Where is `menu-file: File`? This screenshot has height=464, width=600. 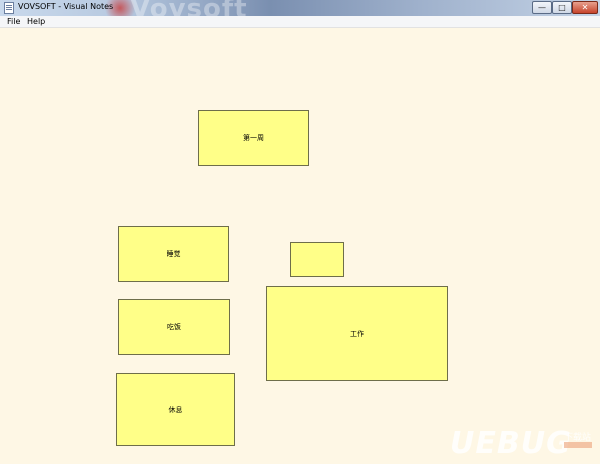
menu-file: File is located at coordinates (13, 21).